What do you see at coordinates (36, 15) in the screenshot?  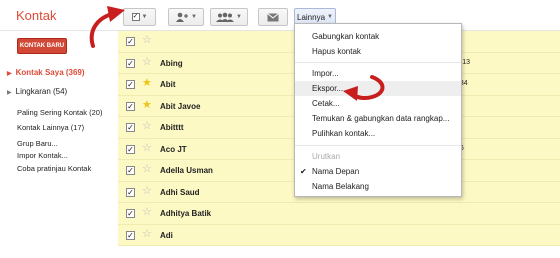 I see `app-title: Kontak` at bounding box center [36, 15].